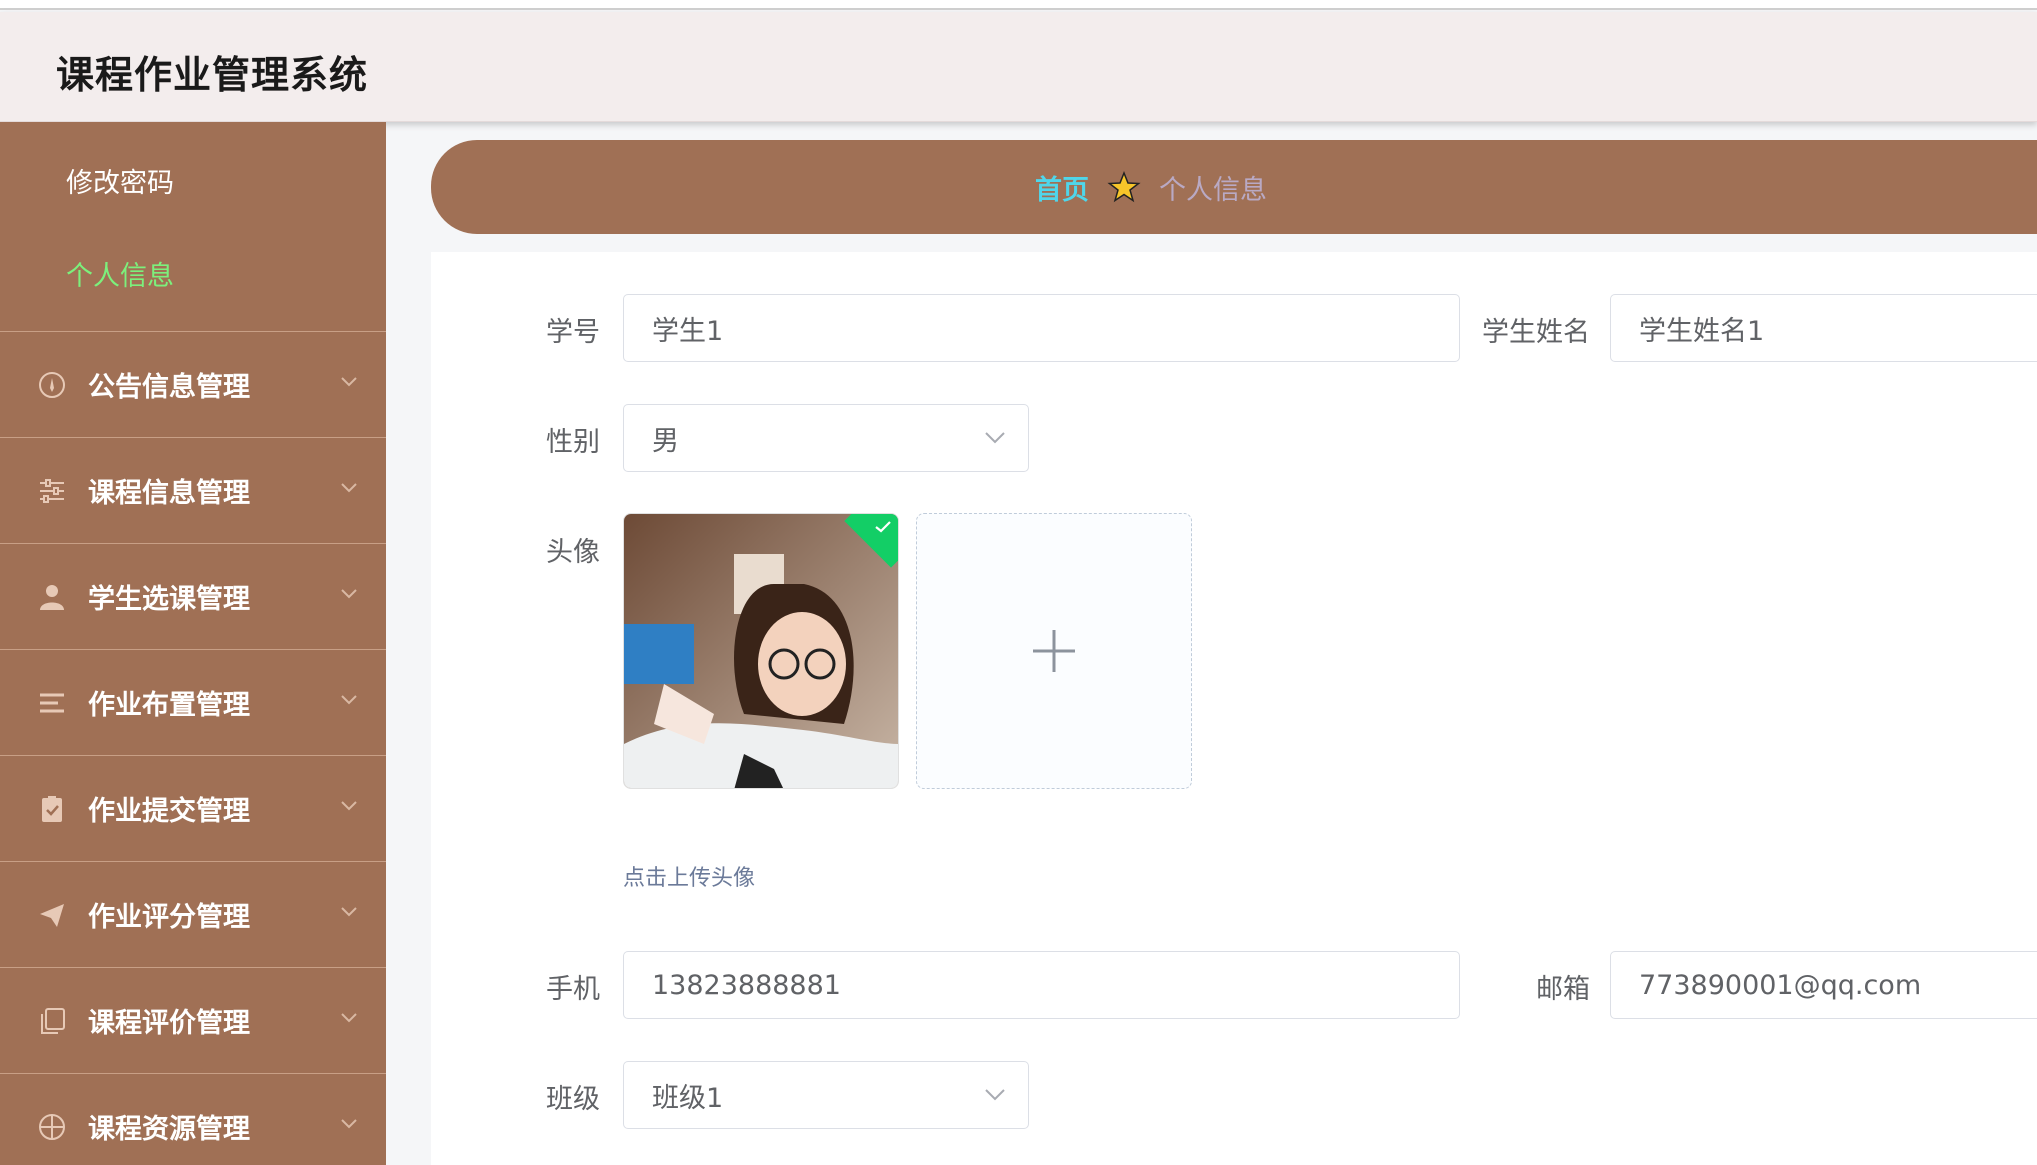 The image size is (2037, 1165). What do you see at coordinates (689, 878) in the screenshot?
I see `avatar-upload-tip: 点击上传头像` at bounding box center [689, 878].